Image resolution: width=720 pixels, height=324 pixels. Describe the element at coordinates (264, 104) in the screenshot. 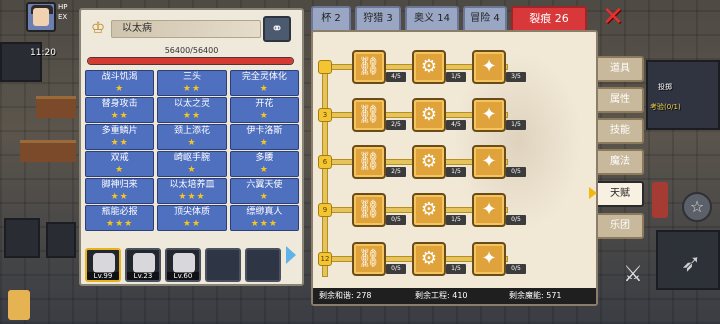

I see `skill-name: 开花` at that location.